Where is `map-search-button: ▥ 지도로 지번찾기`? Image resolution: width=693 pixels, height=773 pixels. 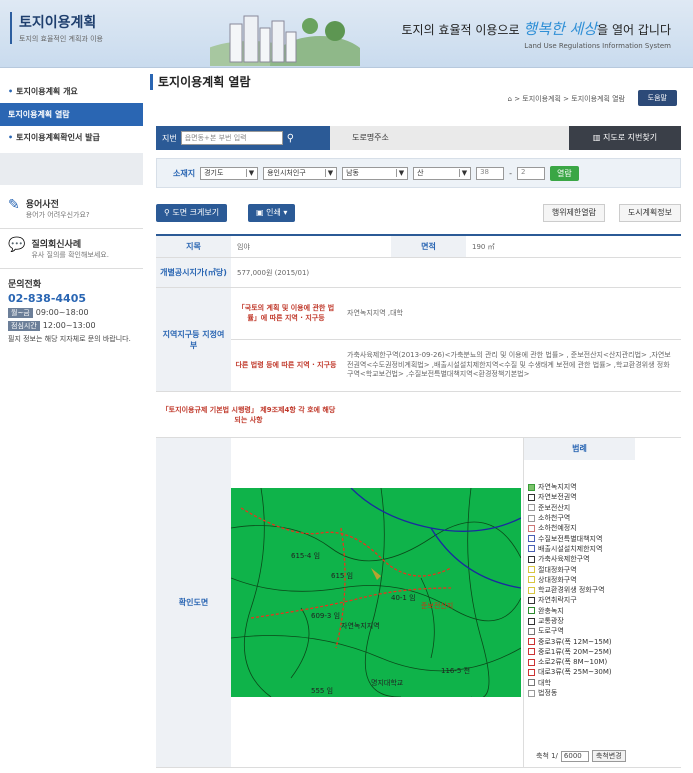 map-search-button: ▥ 지도로 지번찾기 is located at coordinates (625, 138).